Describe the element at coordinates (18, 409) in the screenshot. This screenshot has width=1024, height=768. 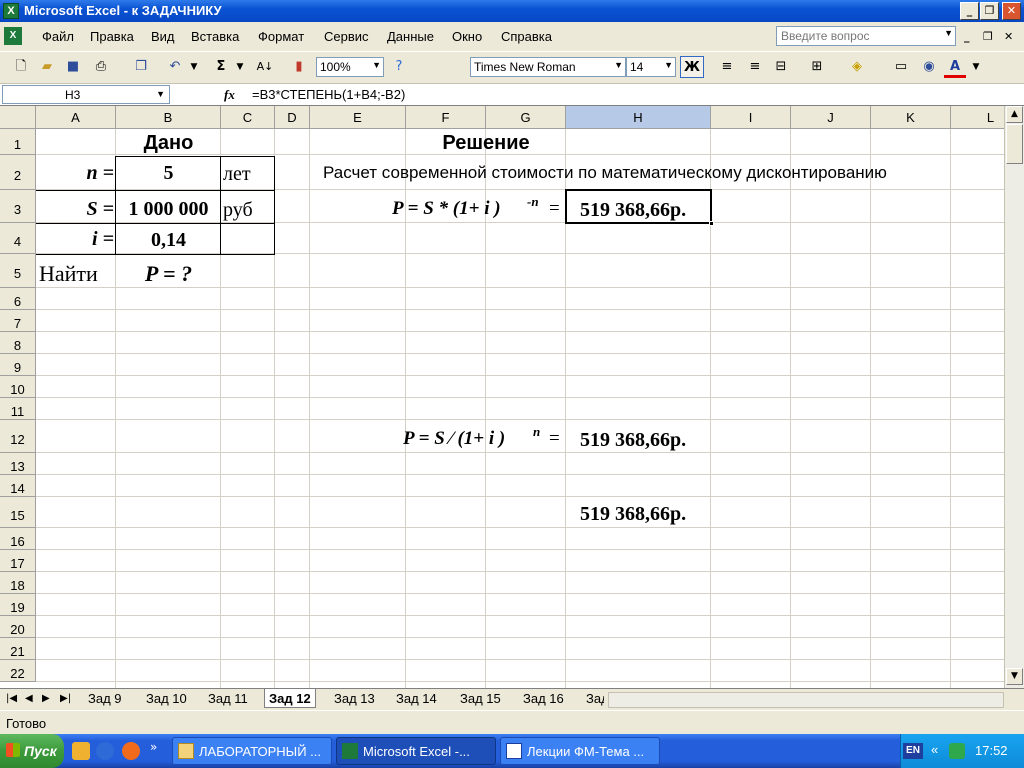
I see `row-header: 11` at that location.